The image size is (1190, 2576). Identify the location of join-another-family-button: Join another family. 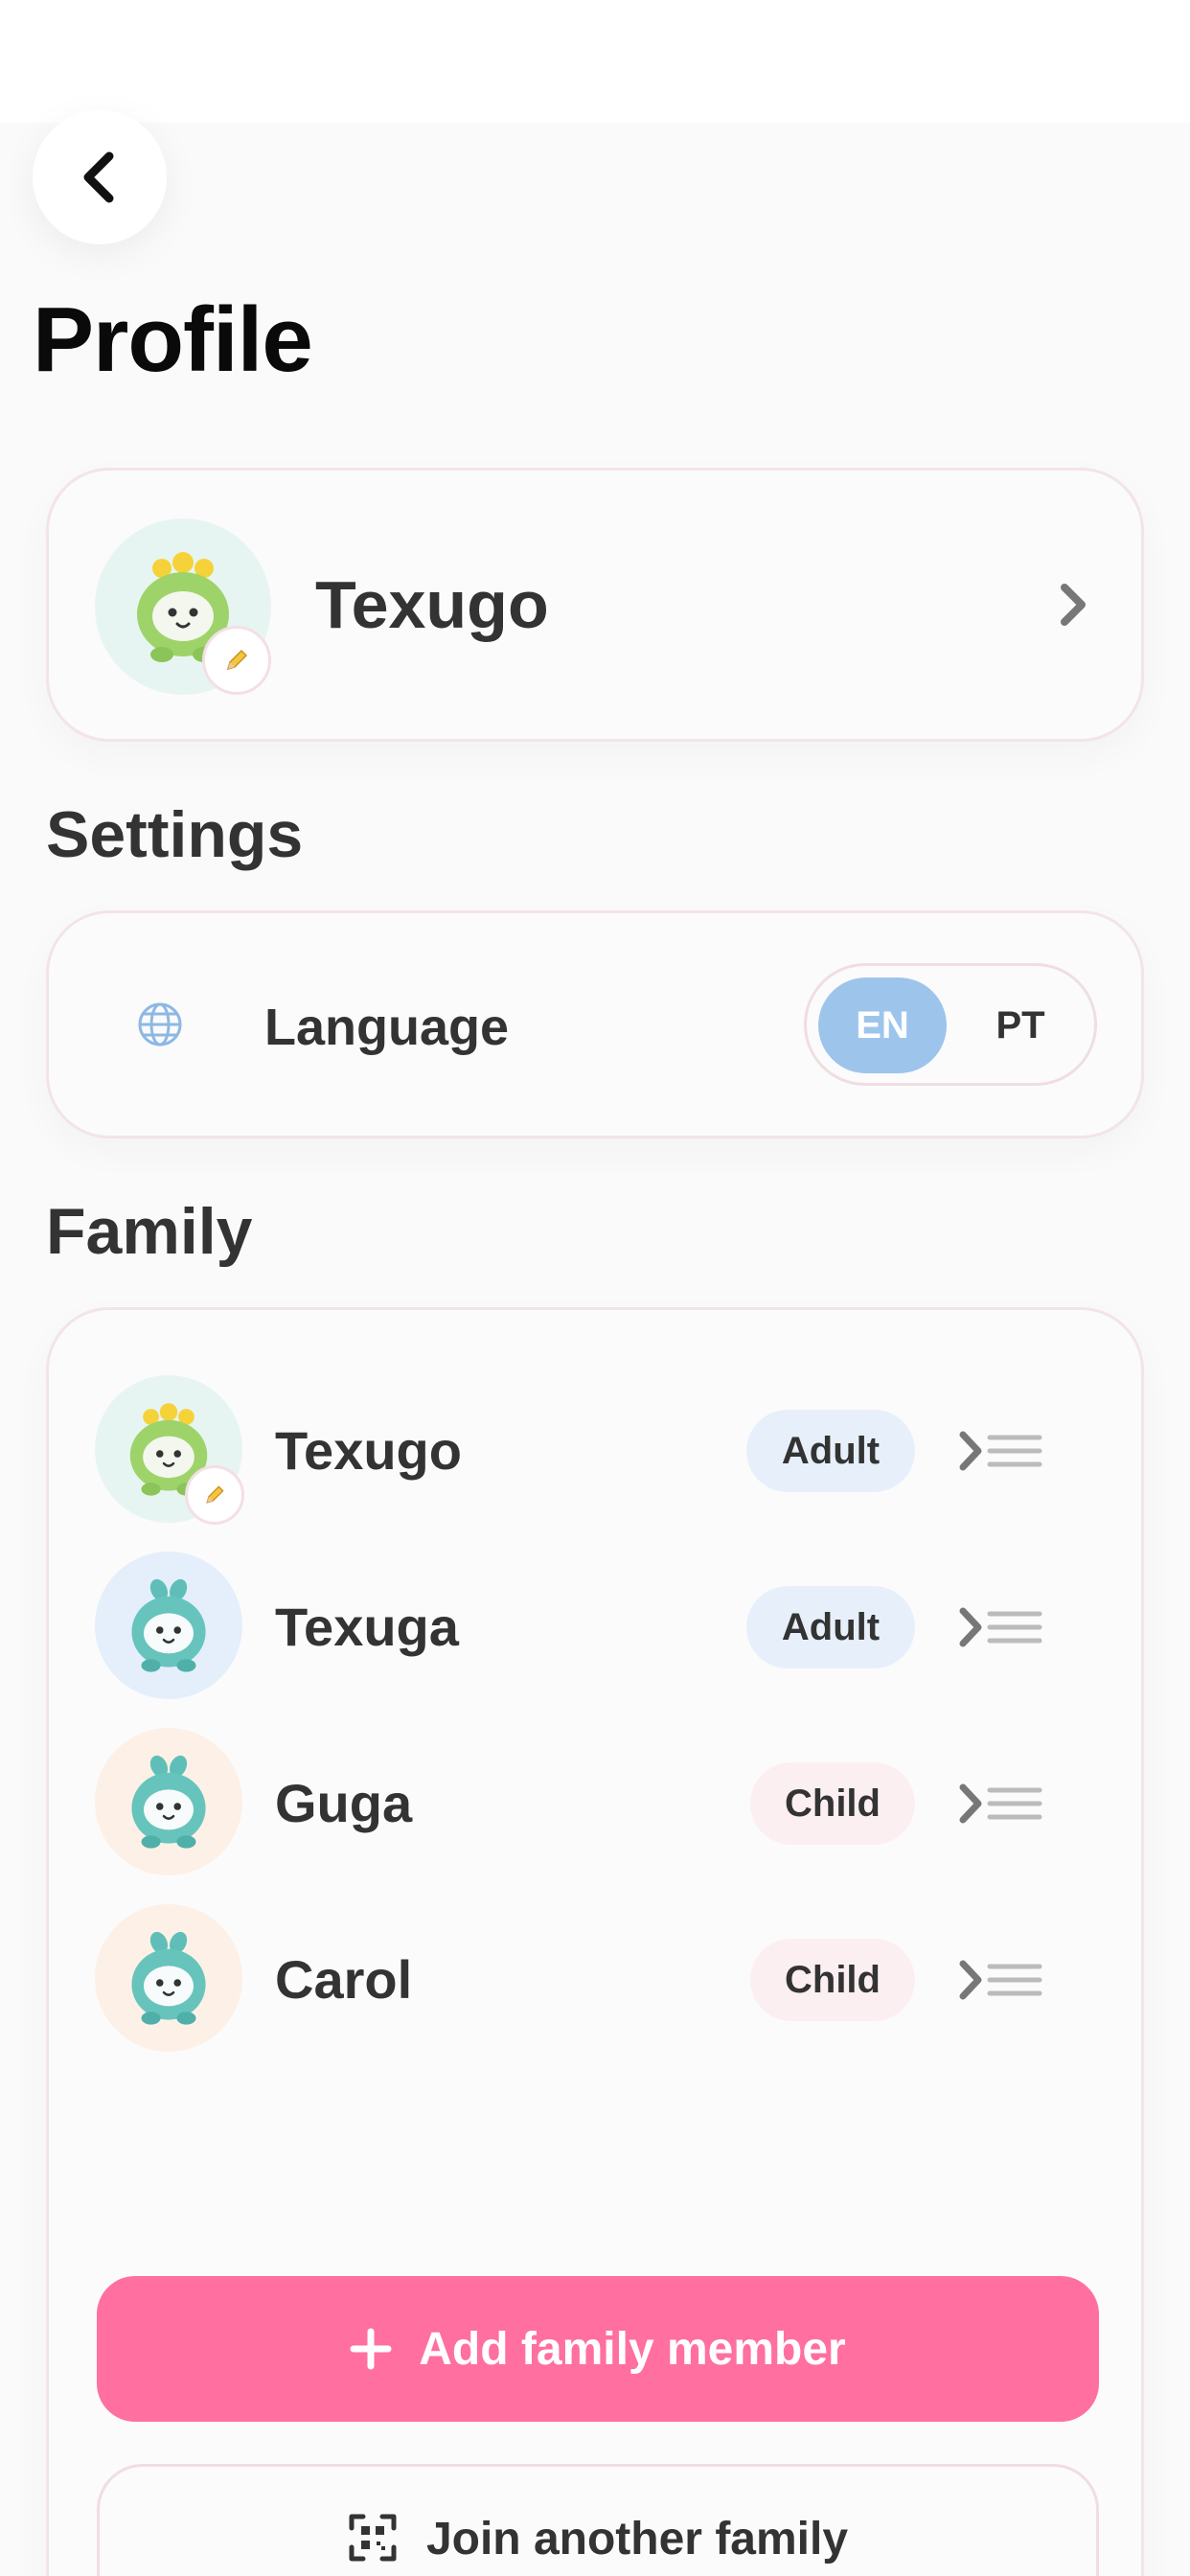
(598, 2520).